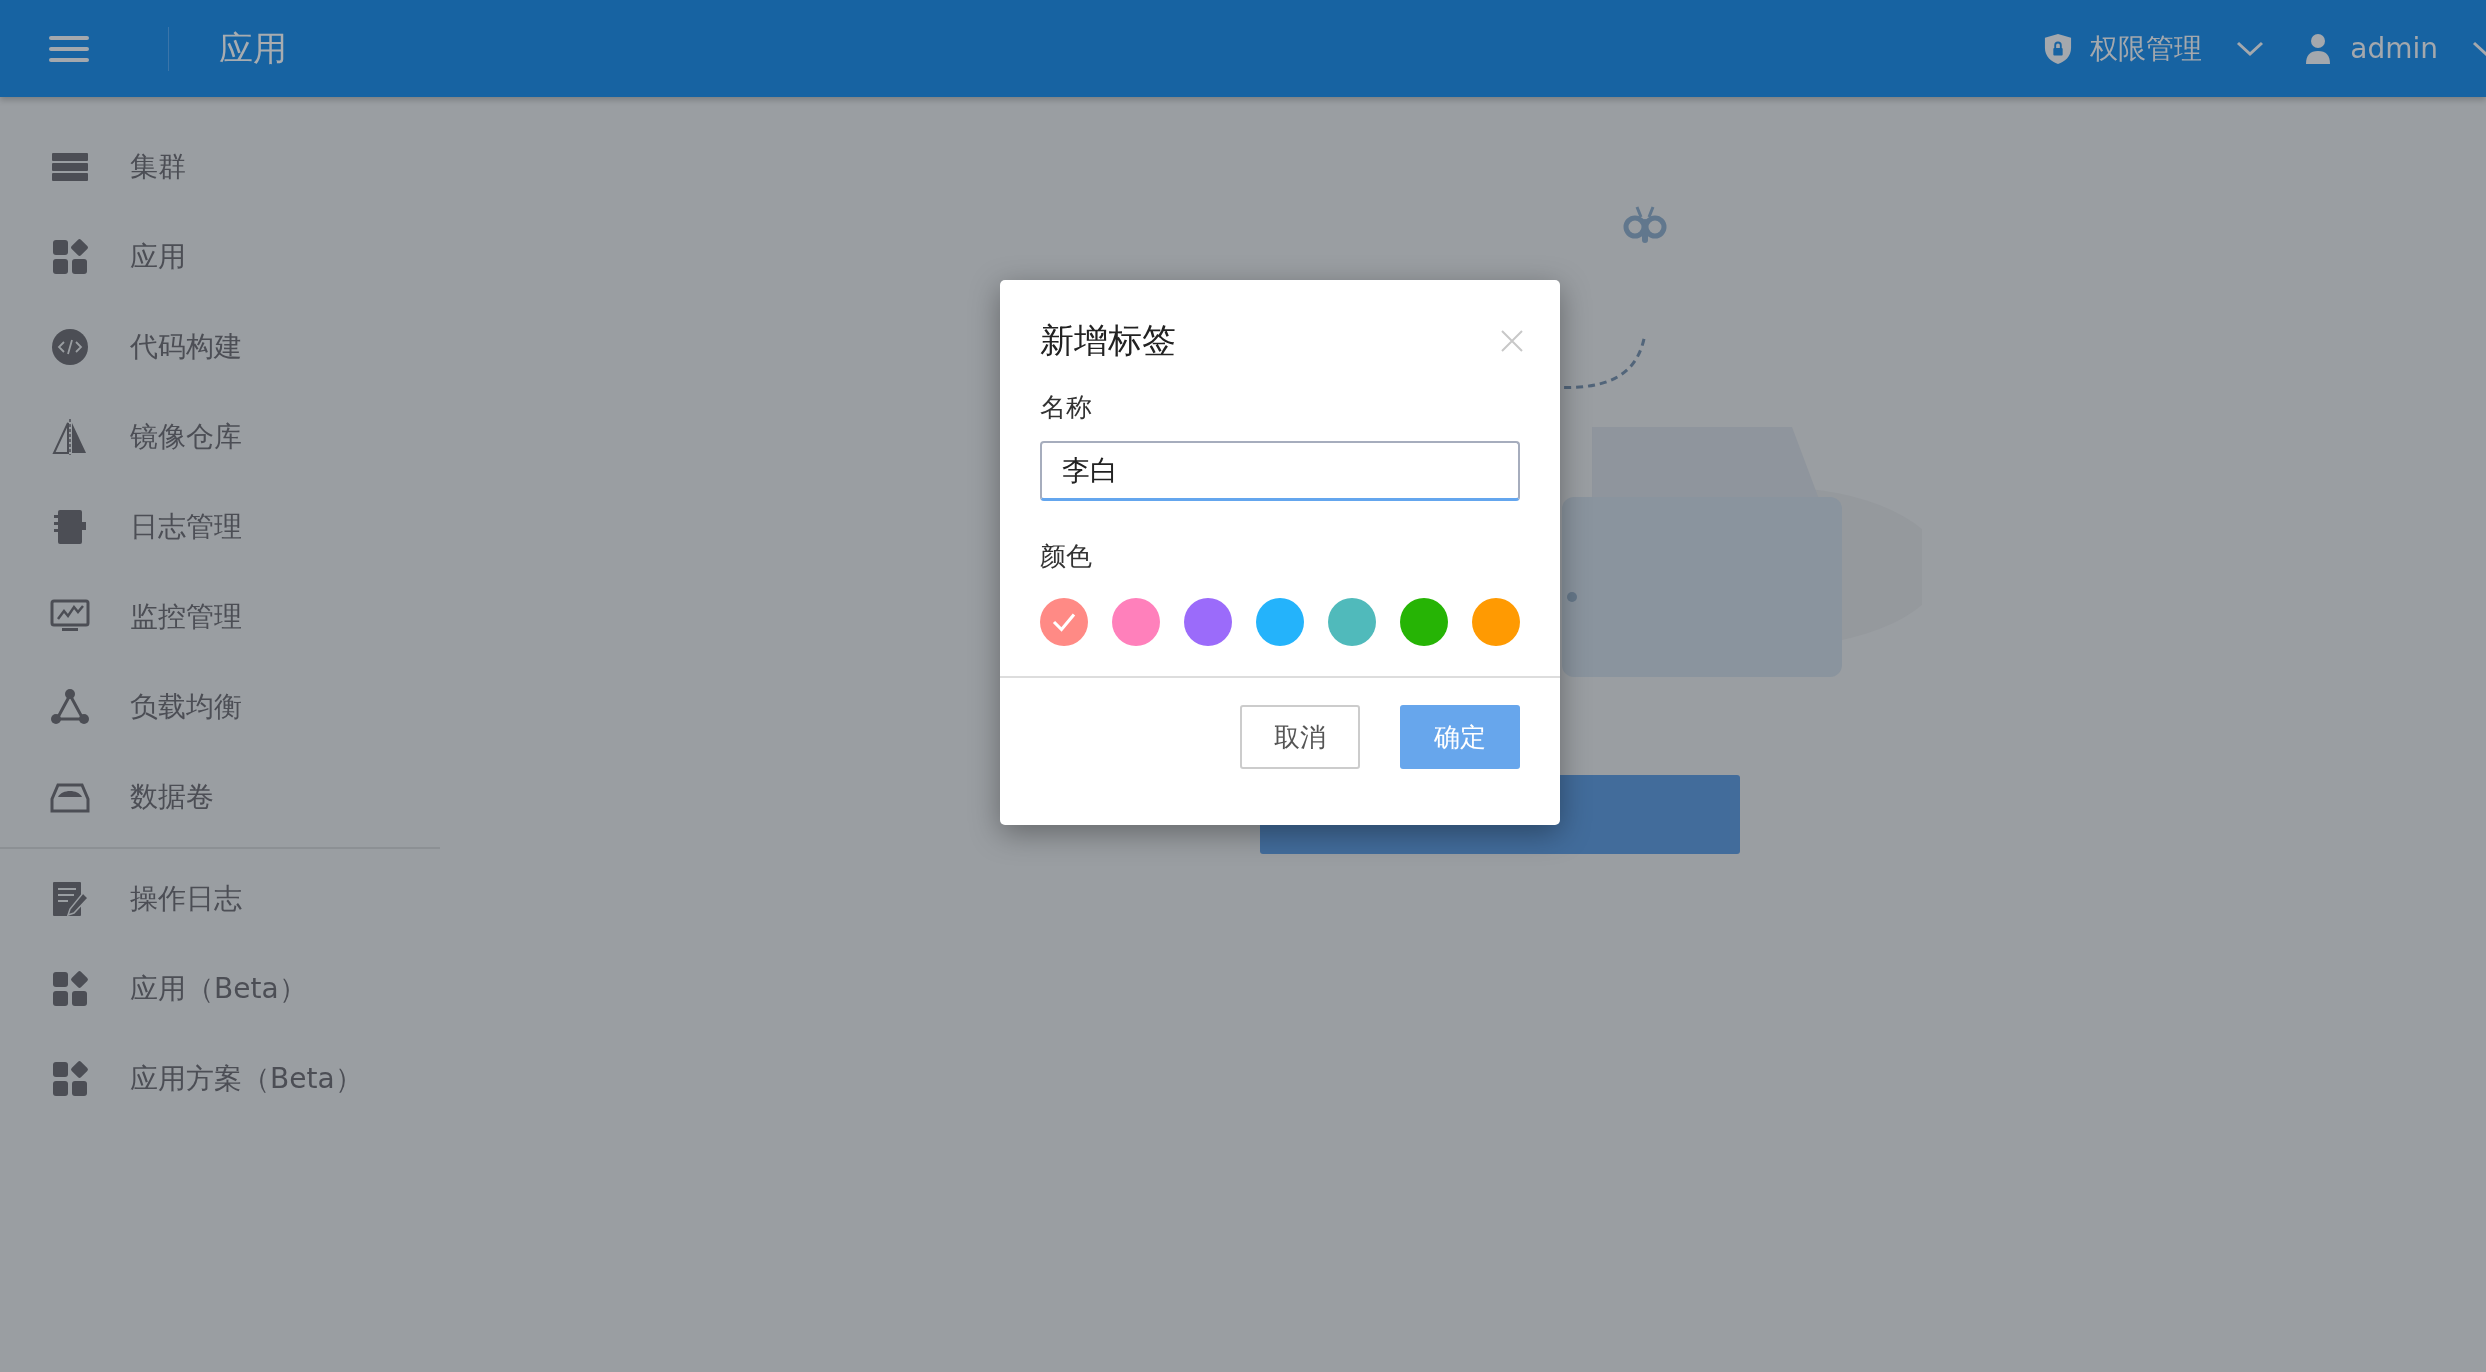 Image resolution: width=2486 pixels, height=1372 pixels. Describe the element at coordinates (220, 1079) in the screenshot. I see `sidebar-item: 应用方案（Beta）` at that location.